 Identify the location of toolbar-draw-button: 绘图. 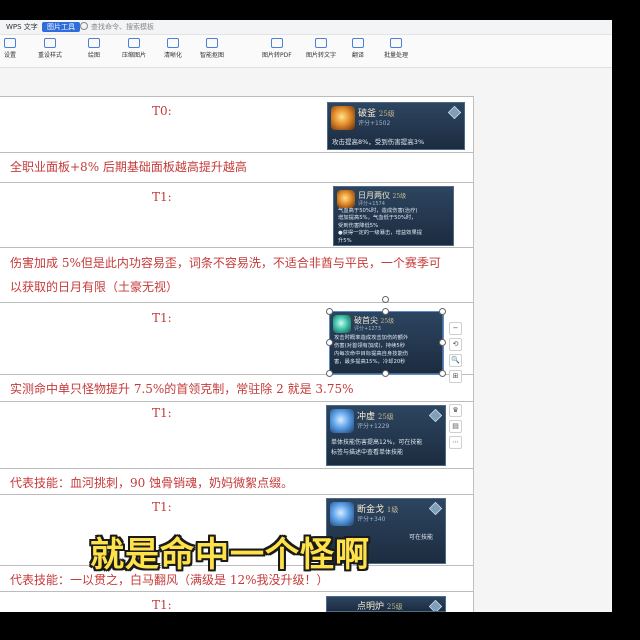
(94, 48).